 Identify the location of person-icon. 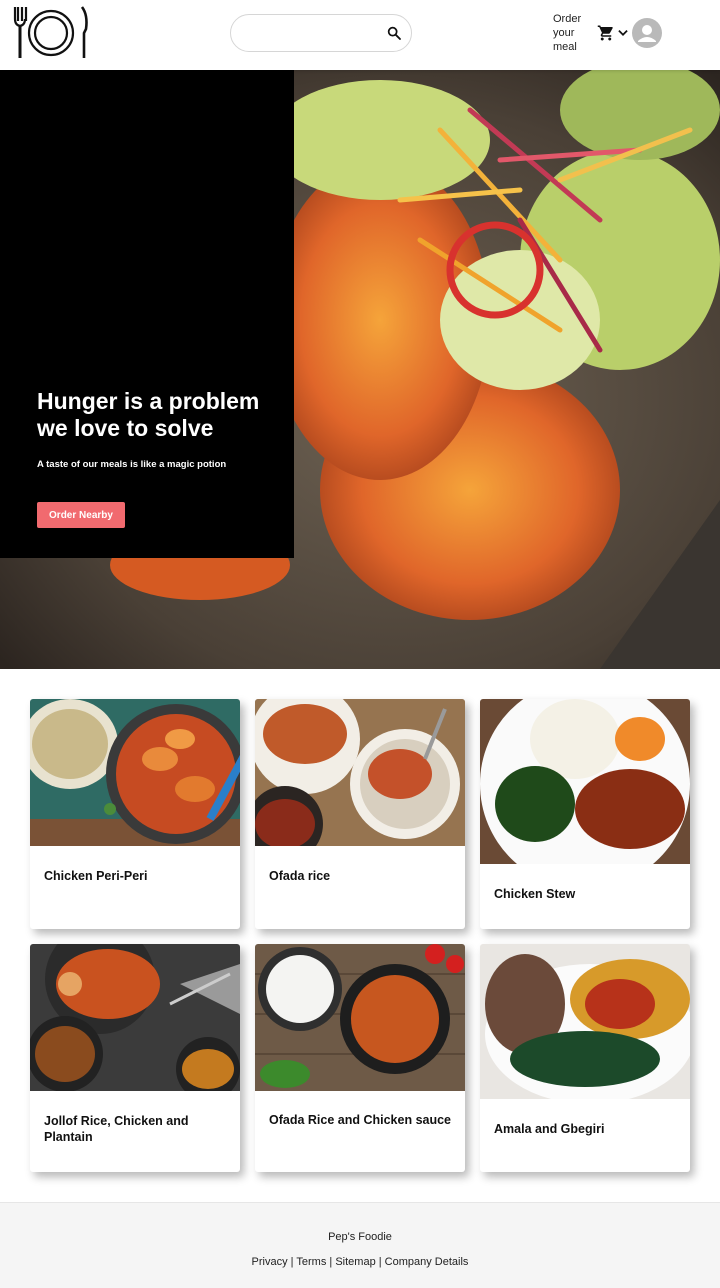
(647, 33).